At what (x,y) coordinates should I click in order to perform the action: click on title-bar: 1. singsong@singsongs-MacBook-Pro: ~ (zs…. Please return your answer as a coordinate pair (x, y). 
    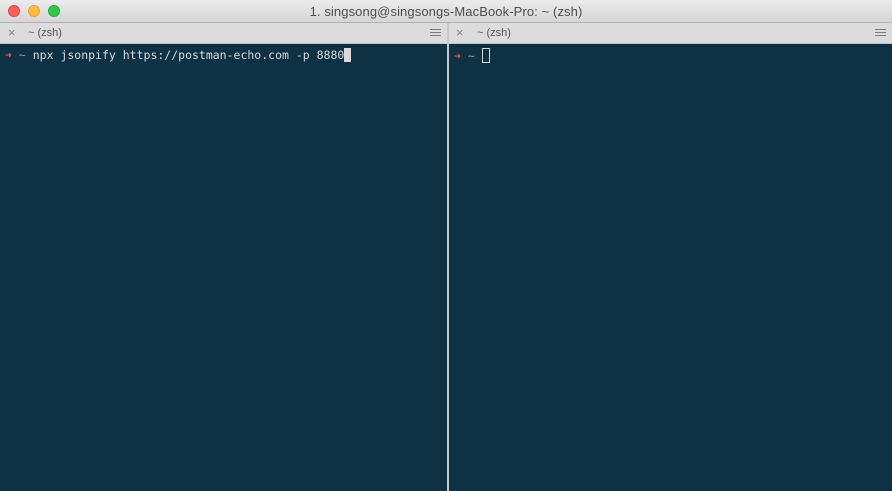
    Looking at the image, I should click on (446, 11).